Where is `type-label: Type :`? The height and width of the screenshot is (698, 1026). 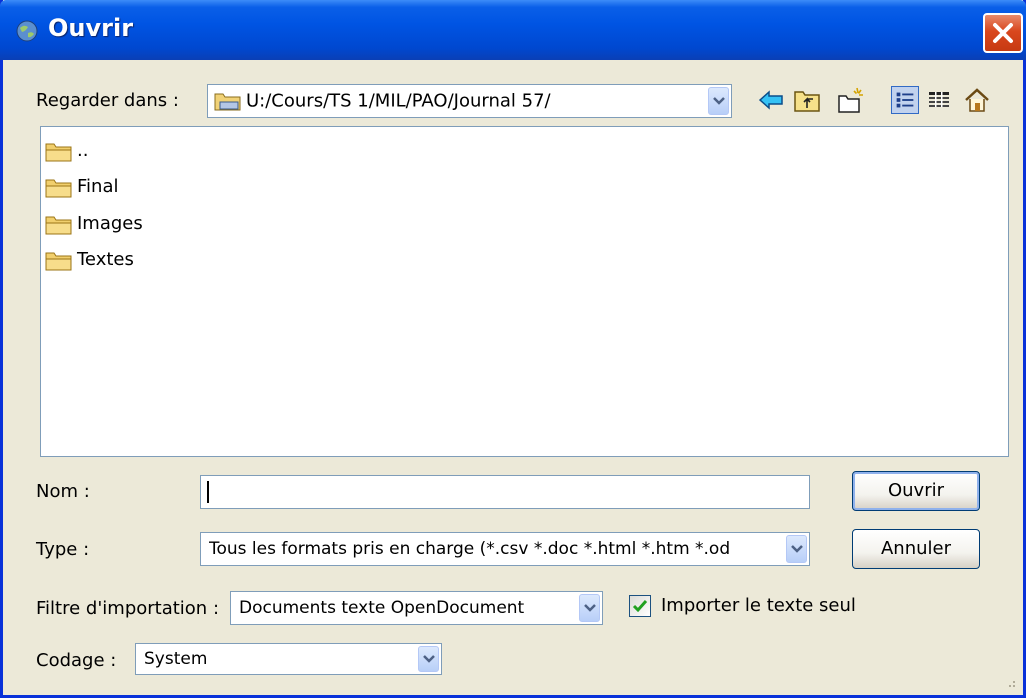
type-label: Type : is located at coordinates (63, 549).